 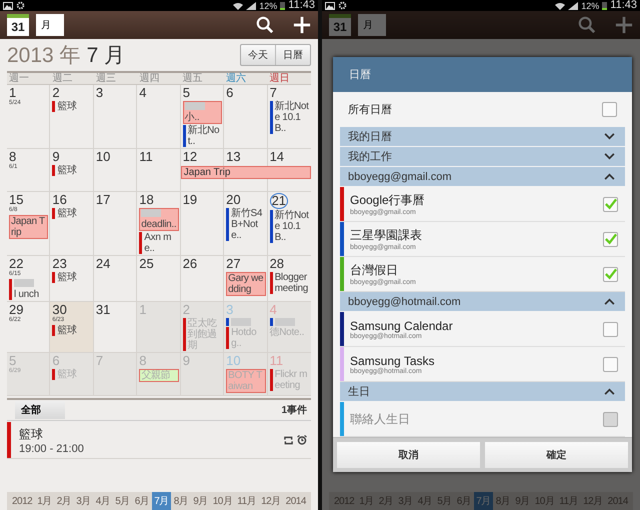 What do you see at coordinates (159, 278) in the screenshot?
I see `day-cell: 25` at bounding box center [159, 278].